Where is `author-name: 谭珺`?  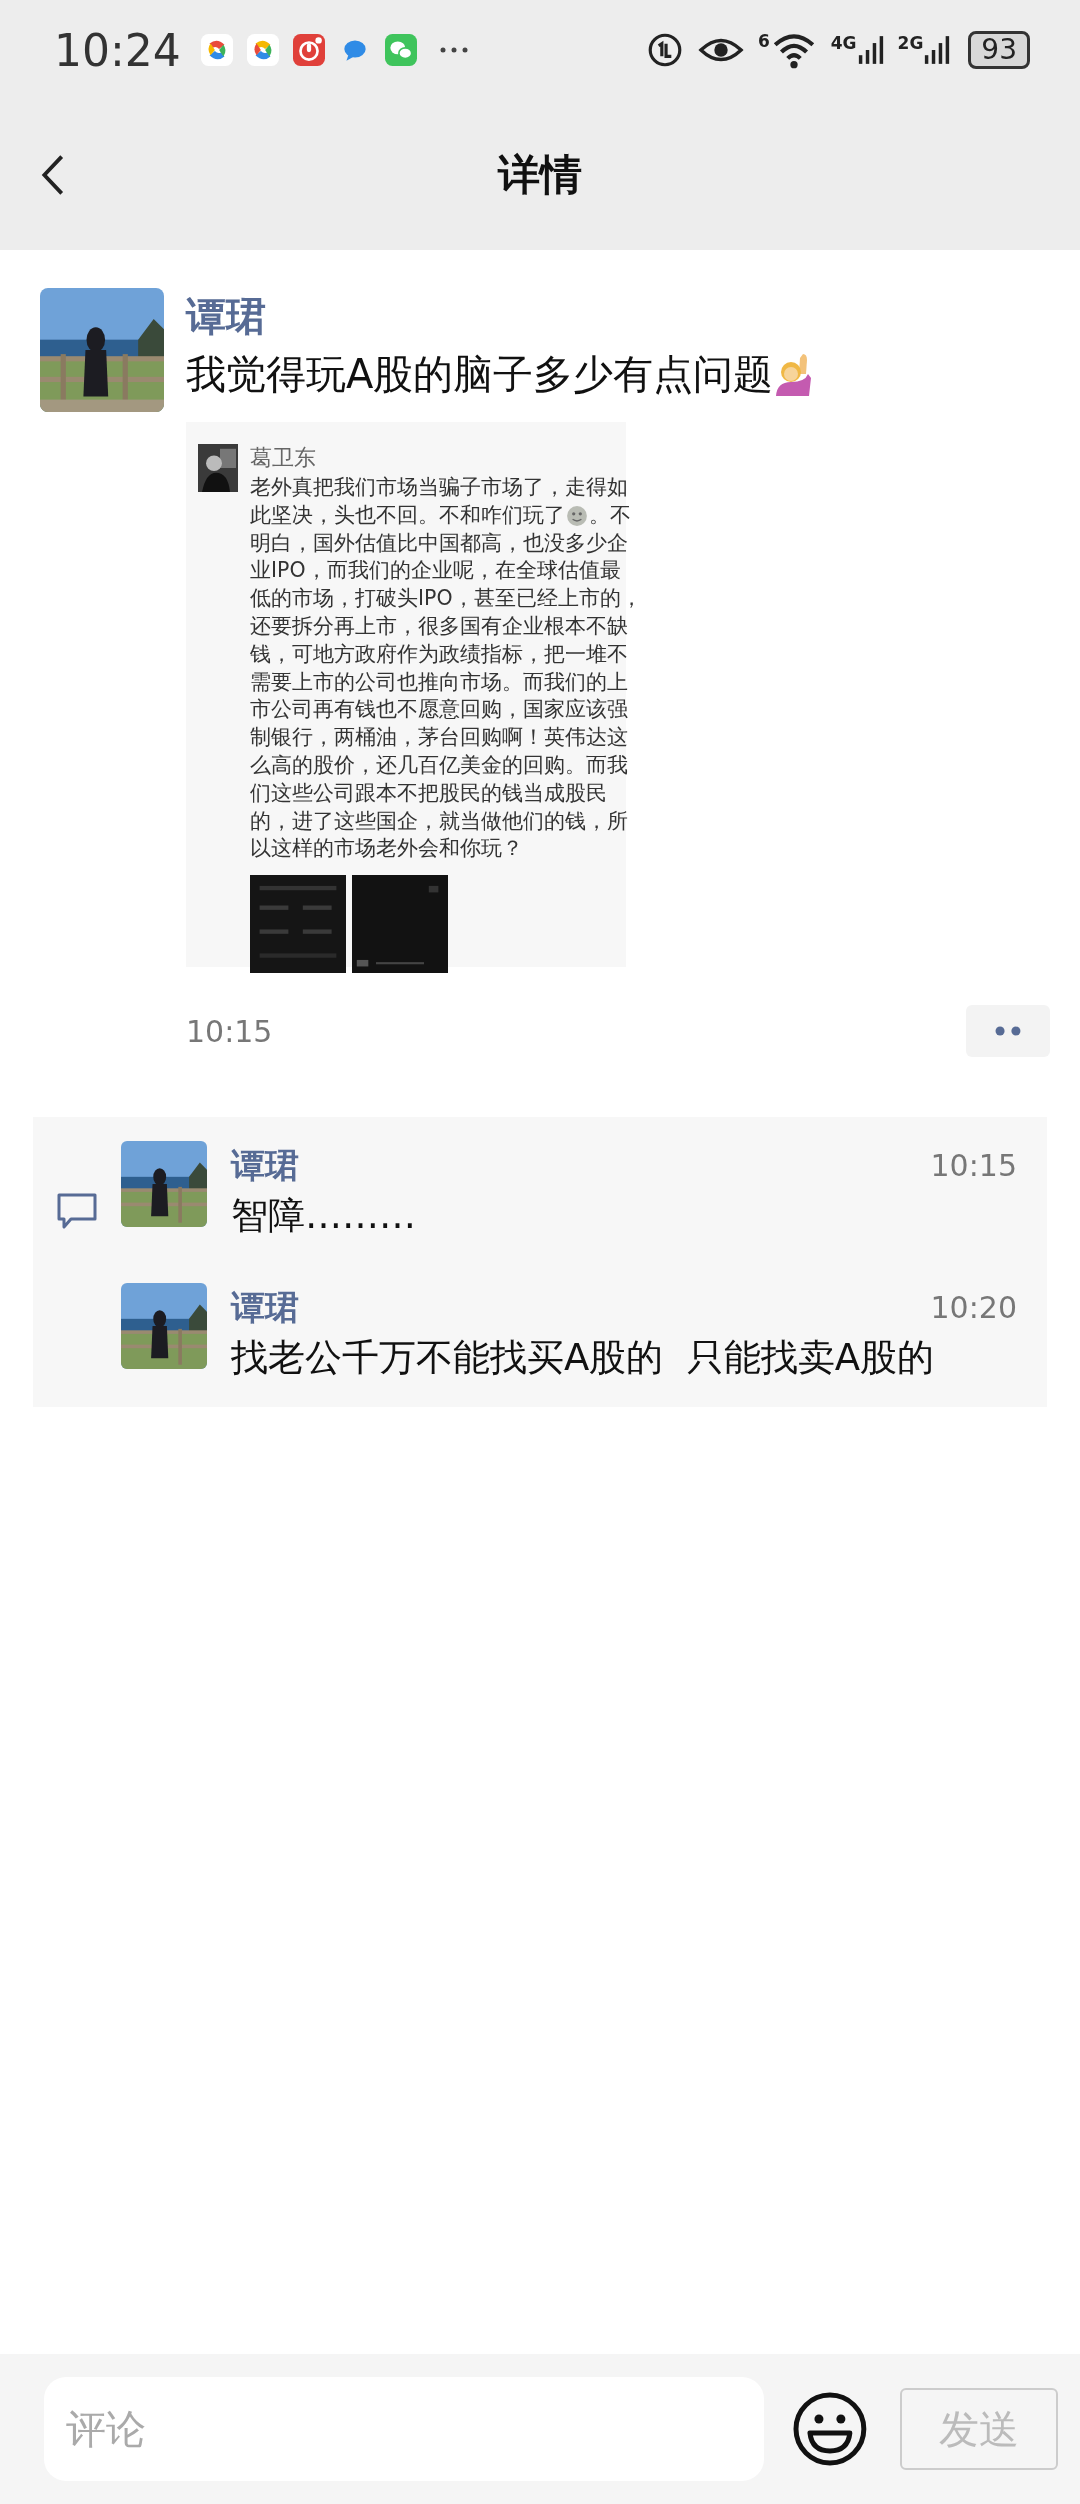 author-name: 谭珺 is located at coordinates (613, 316).